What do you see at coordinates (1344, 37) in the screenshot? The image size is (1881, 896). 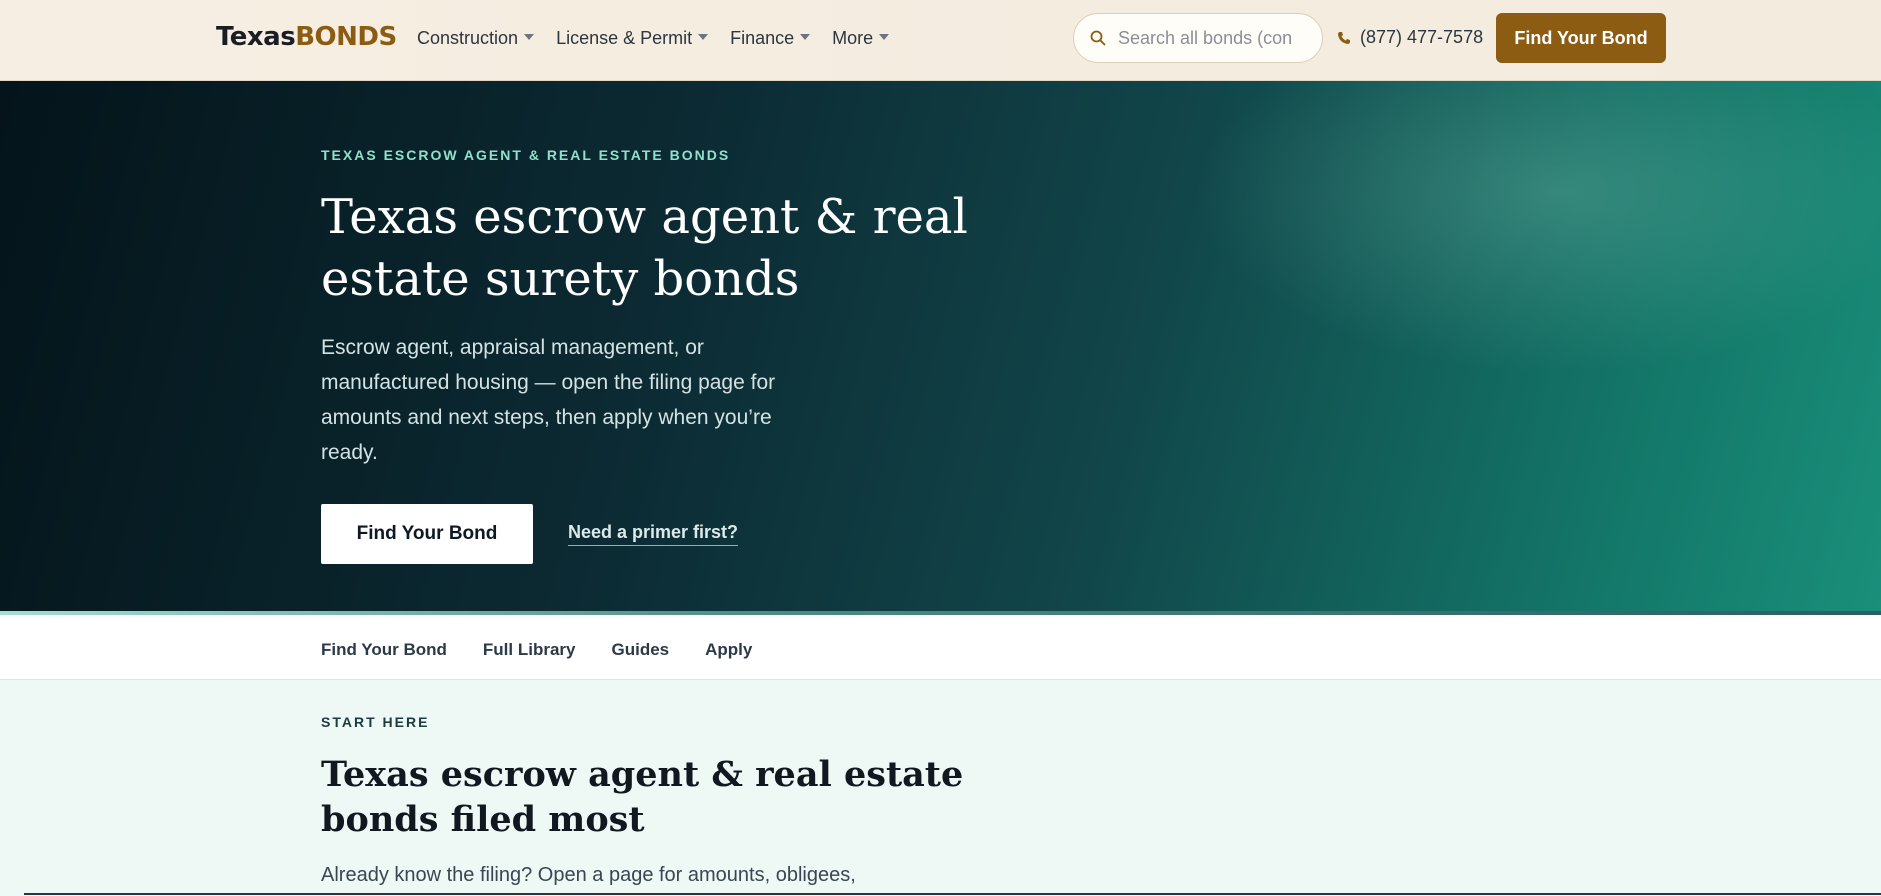 I see `phone-icon` at bounding box center [1344, 37].